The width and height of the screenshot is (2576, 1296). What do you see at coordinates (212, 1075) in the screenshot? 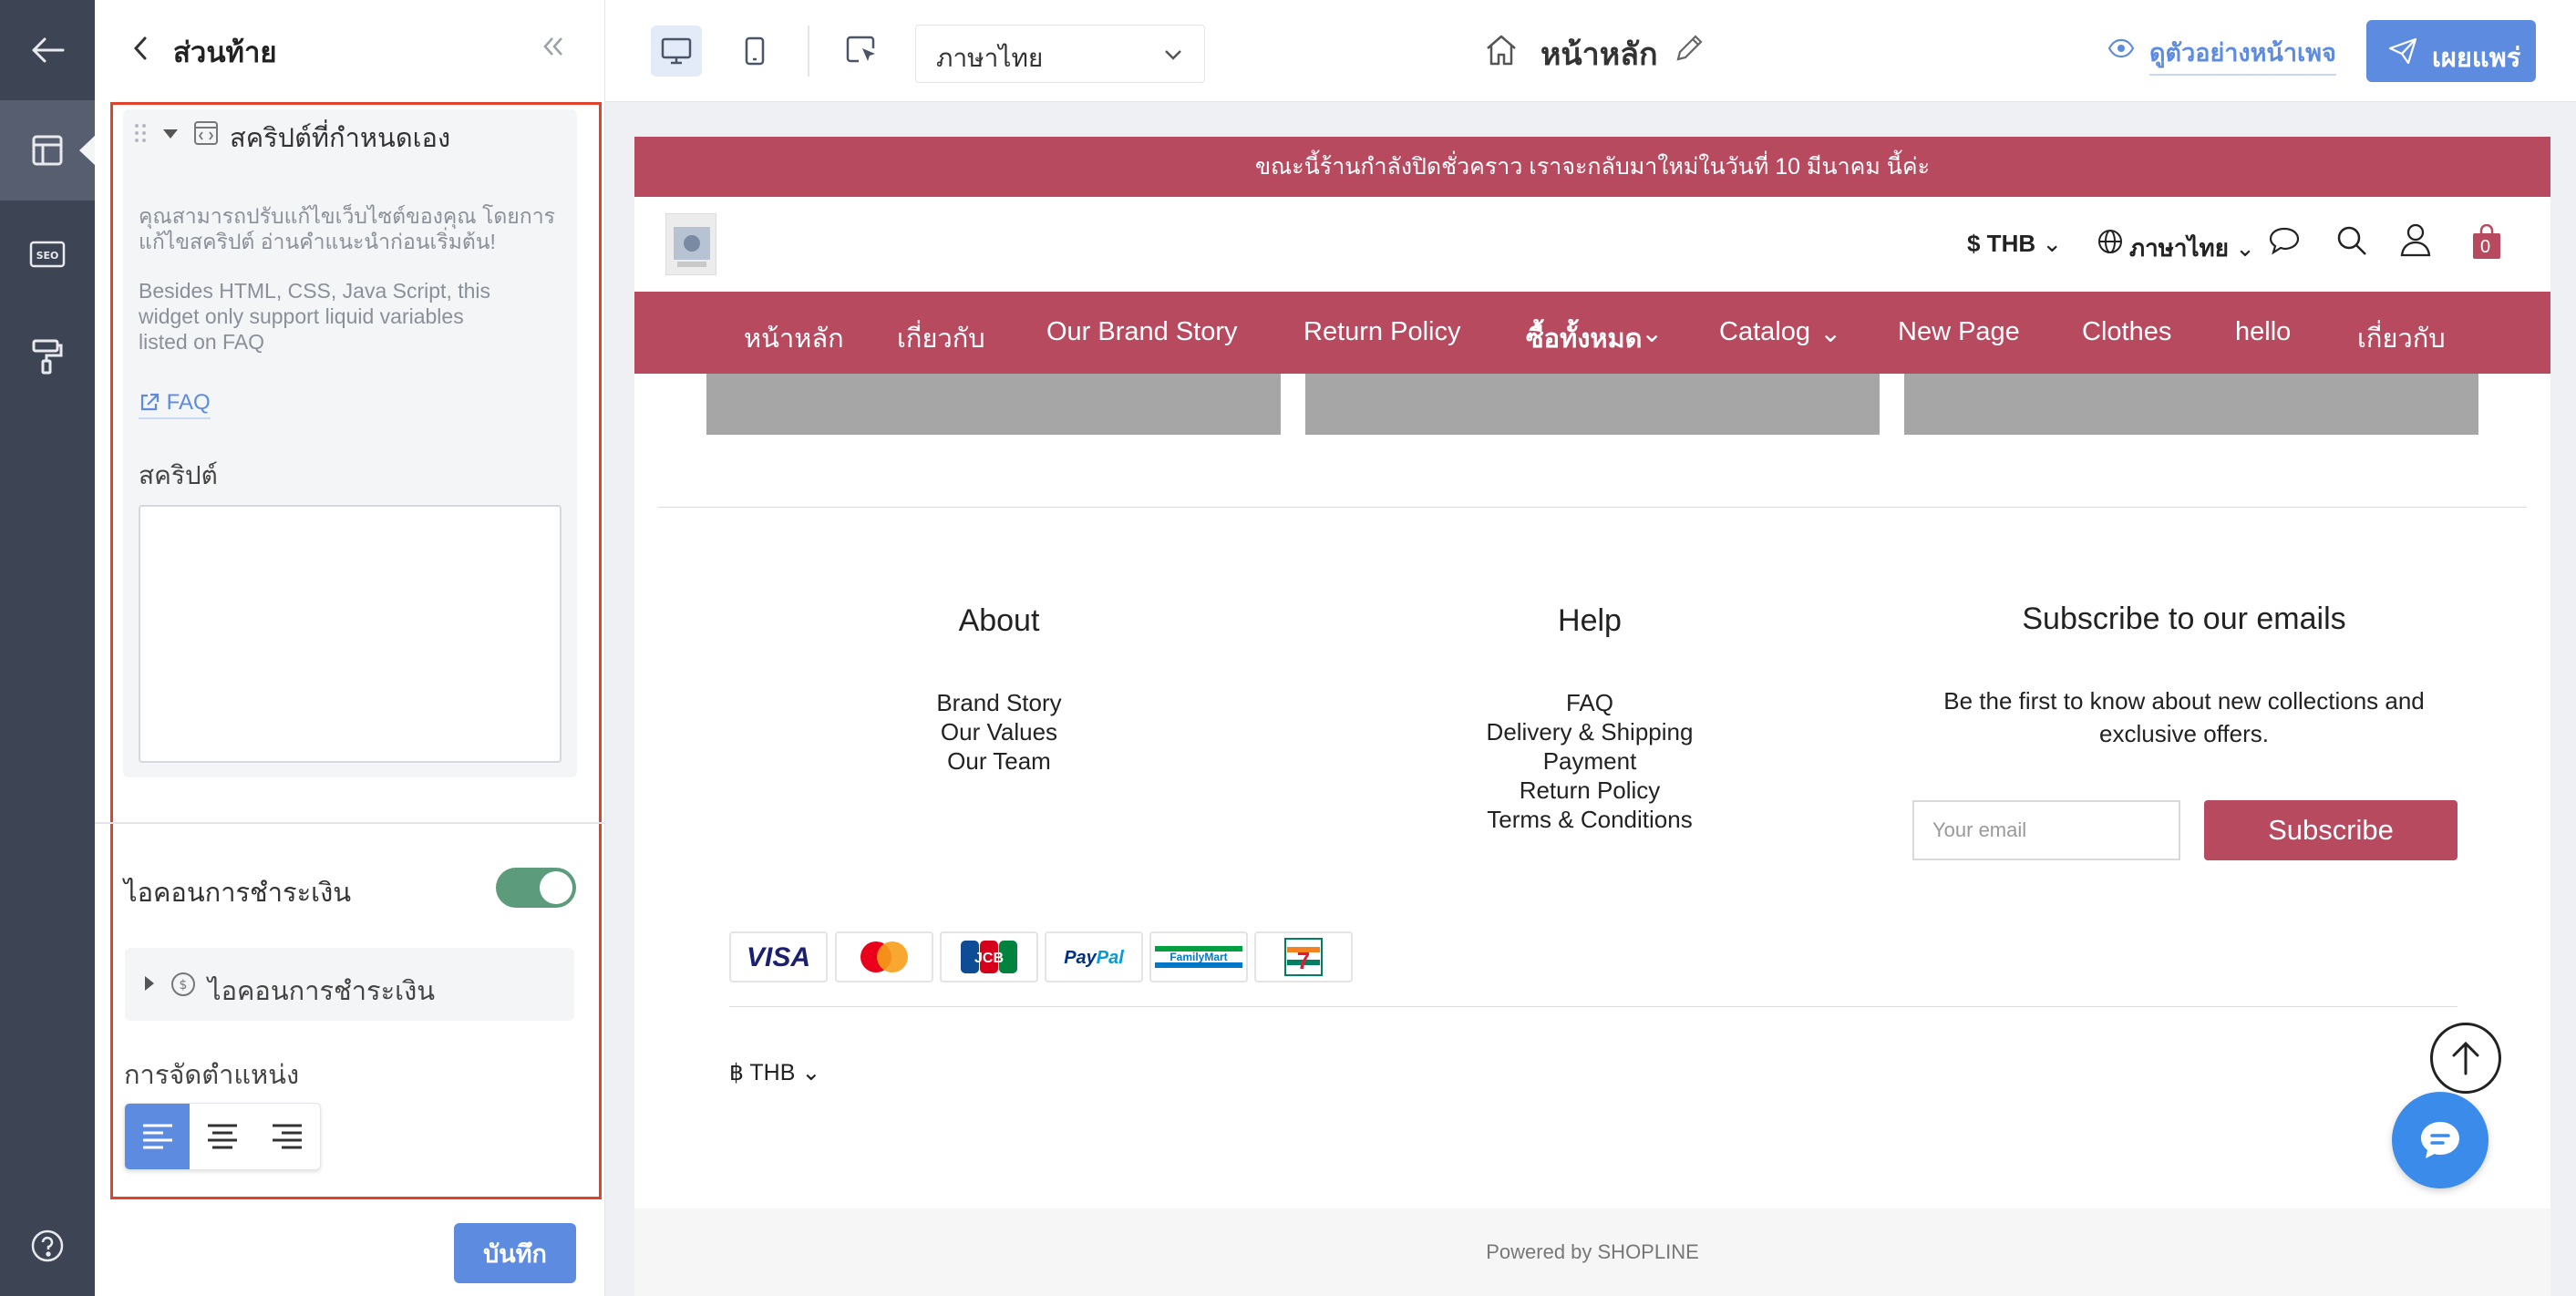
I see `alignment-label: การจัดตำแหน่ง` at bounding box center [212, 1075].